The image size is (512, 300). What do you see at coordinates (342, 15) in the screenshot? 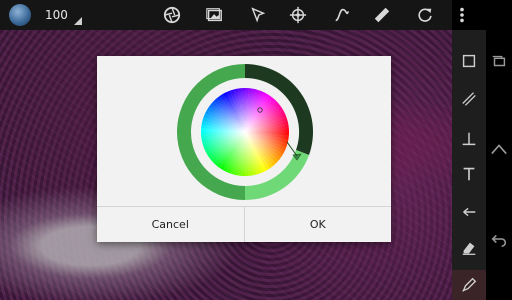
I see `curve-icon` at bounding box center [342, 15].